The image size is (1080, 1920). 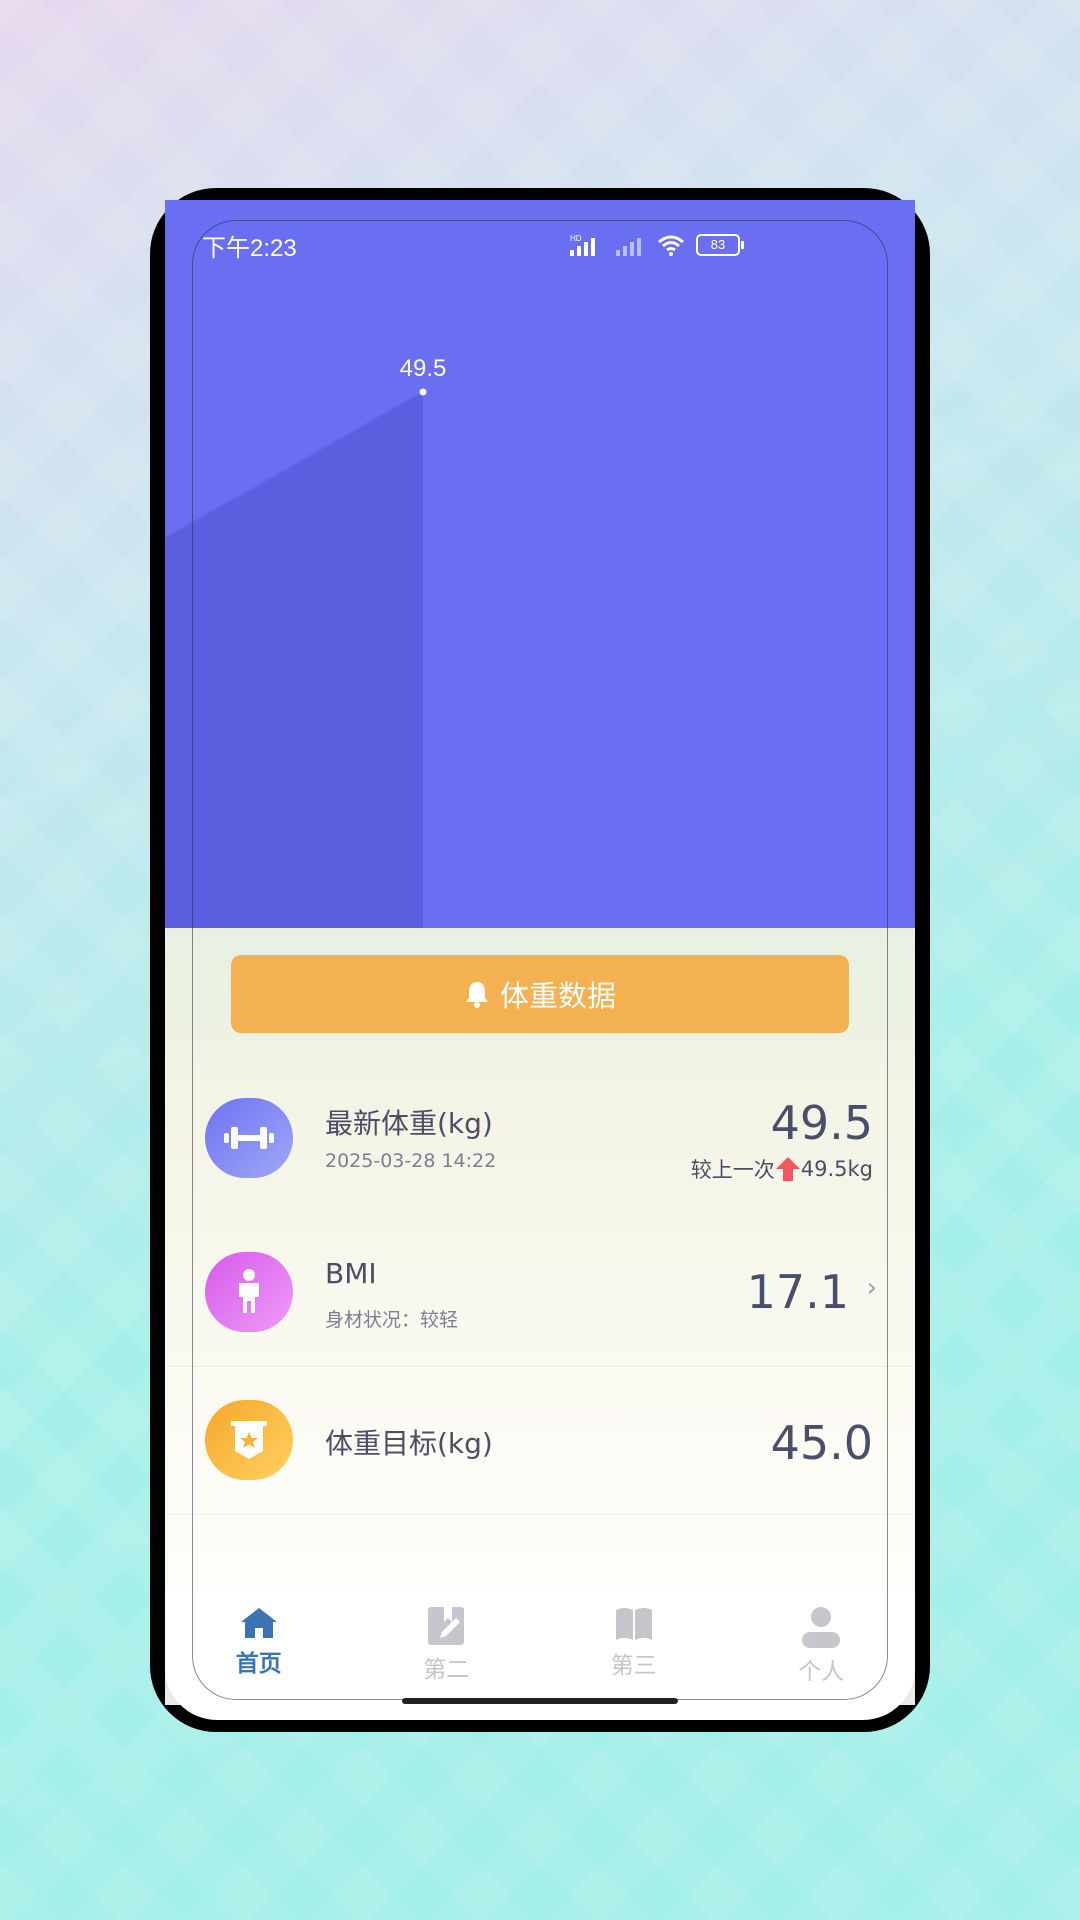 I want to click on dumbbell-icon, so click(x=249, y=1138).